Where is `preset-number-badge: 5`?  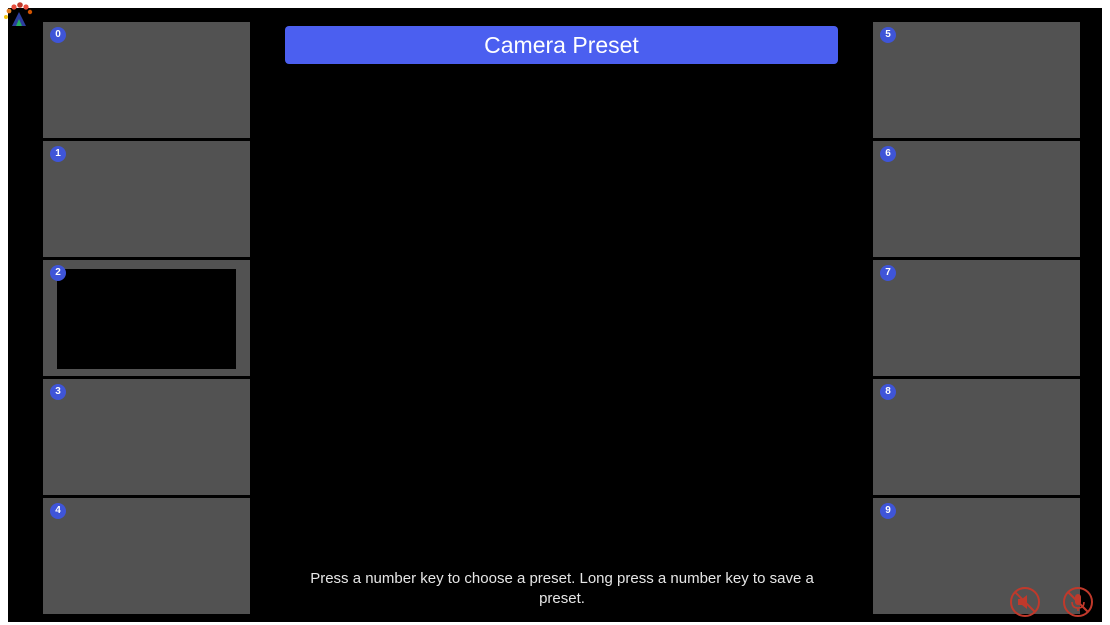
preset-number-badge: 5 is located at coordinates (888, 35).